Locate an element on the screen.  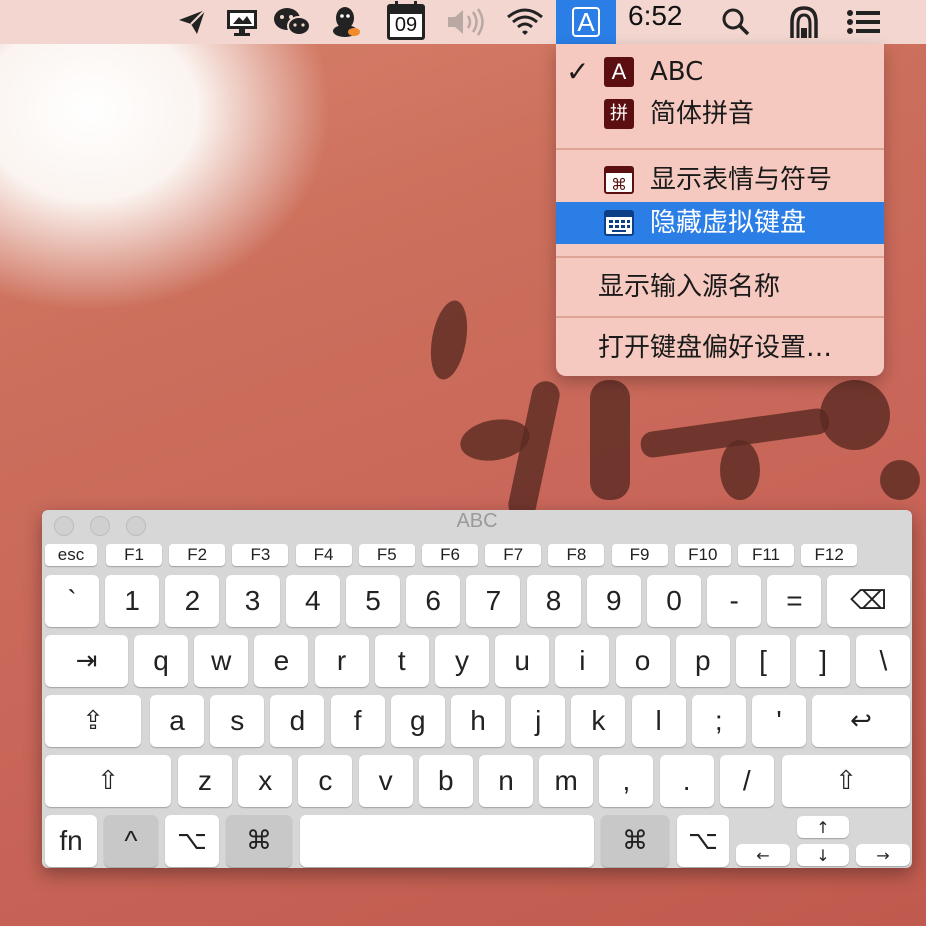
key-row3-2: s is located at coordinates (237, 721).